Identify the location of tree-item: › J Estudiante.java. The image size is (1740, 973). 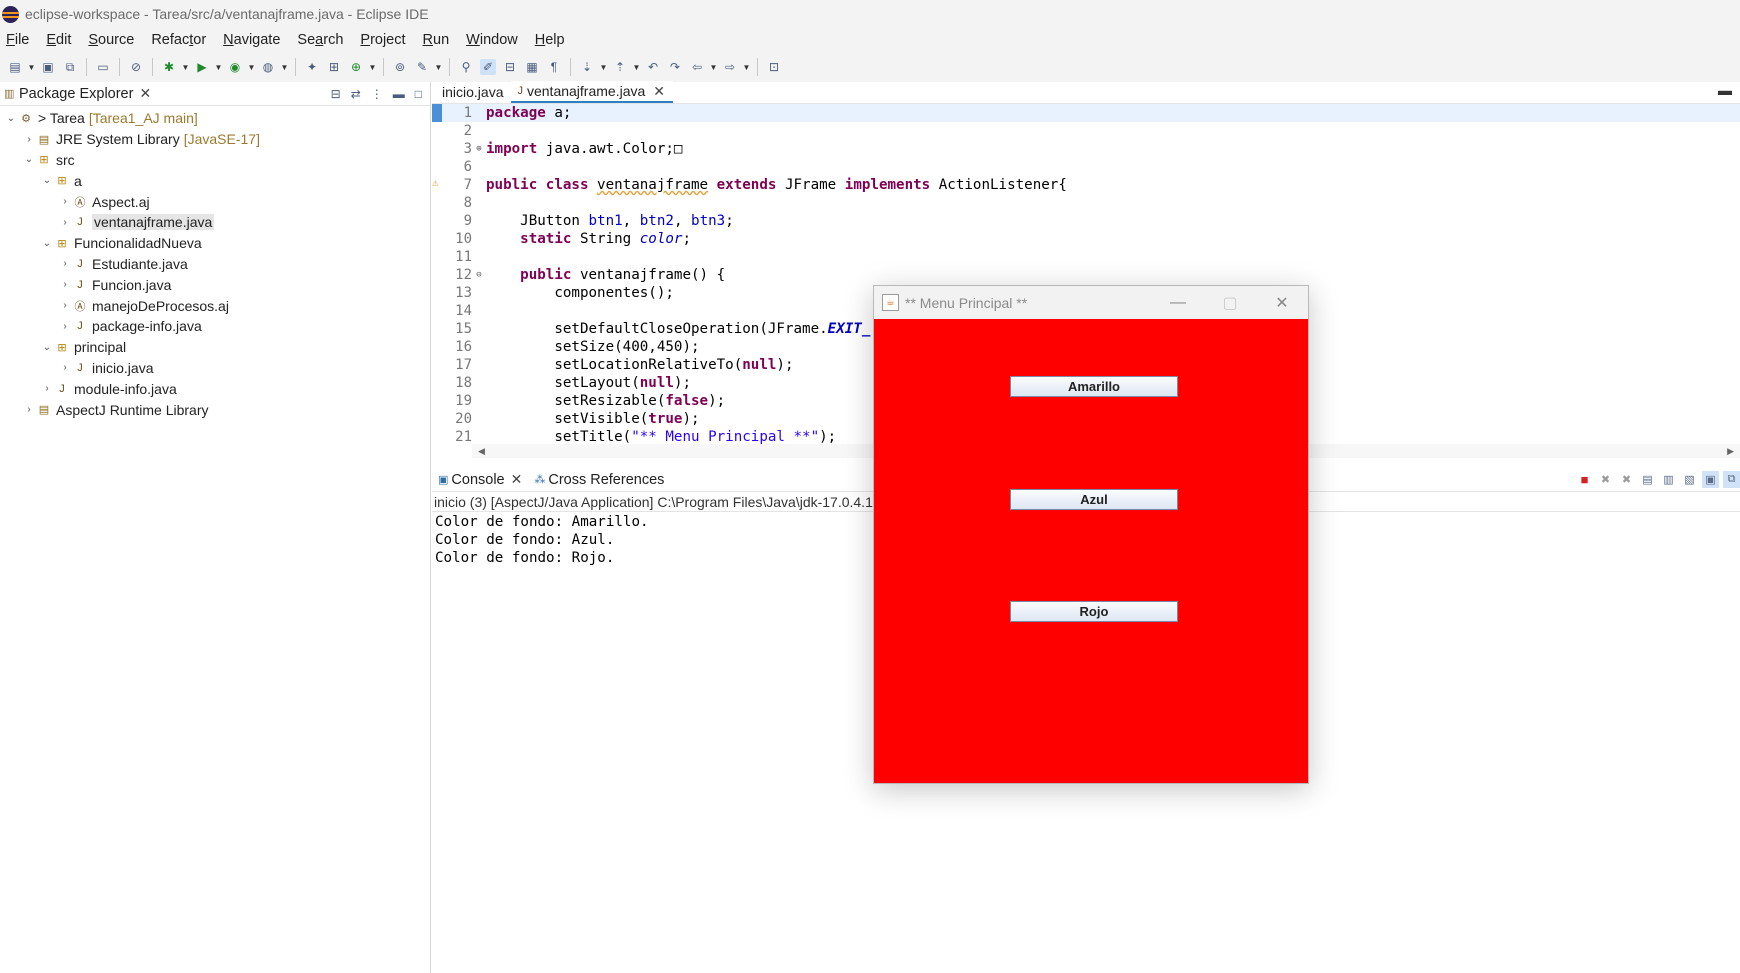
(215, 264).